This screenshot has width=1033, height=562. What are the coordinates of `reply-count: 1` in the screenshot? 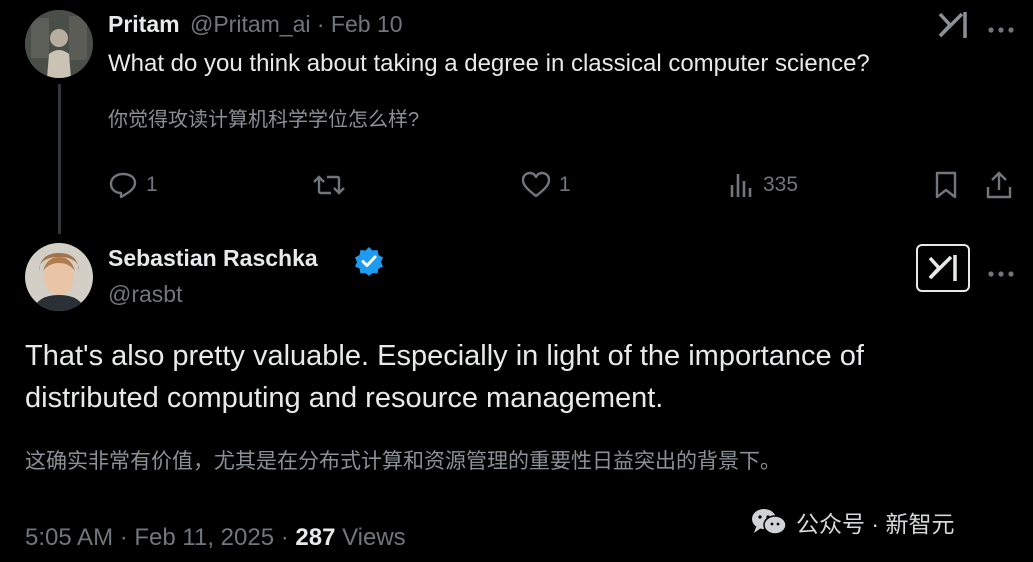 It's located at (152, 184).